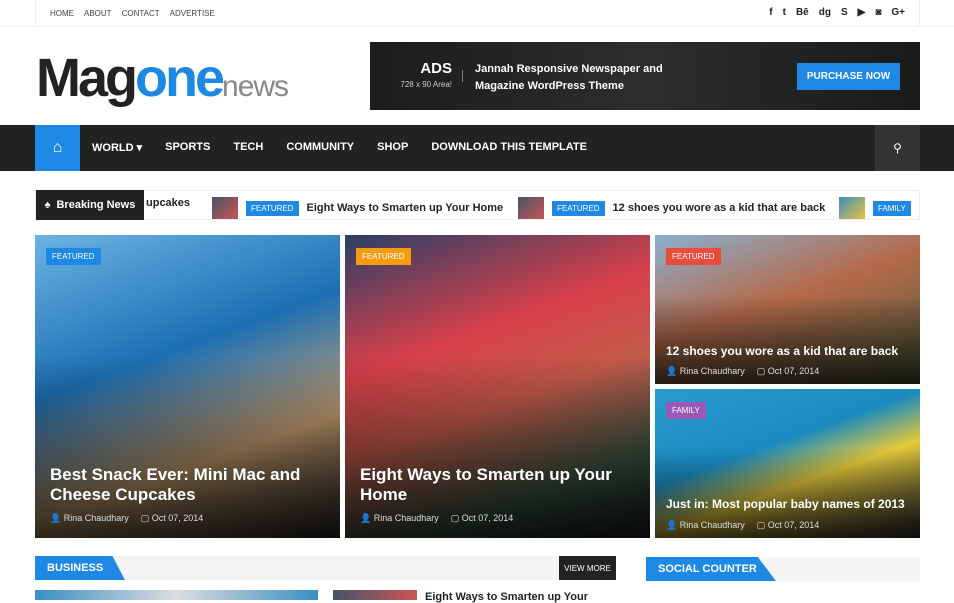 This screenshot has width=954, height=603. What do you see at coordinates (426, 84) in the screenshot?
I see `ad-size: 728 x 90 Area!` at bounding box center [426, 84].